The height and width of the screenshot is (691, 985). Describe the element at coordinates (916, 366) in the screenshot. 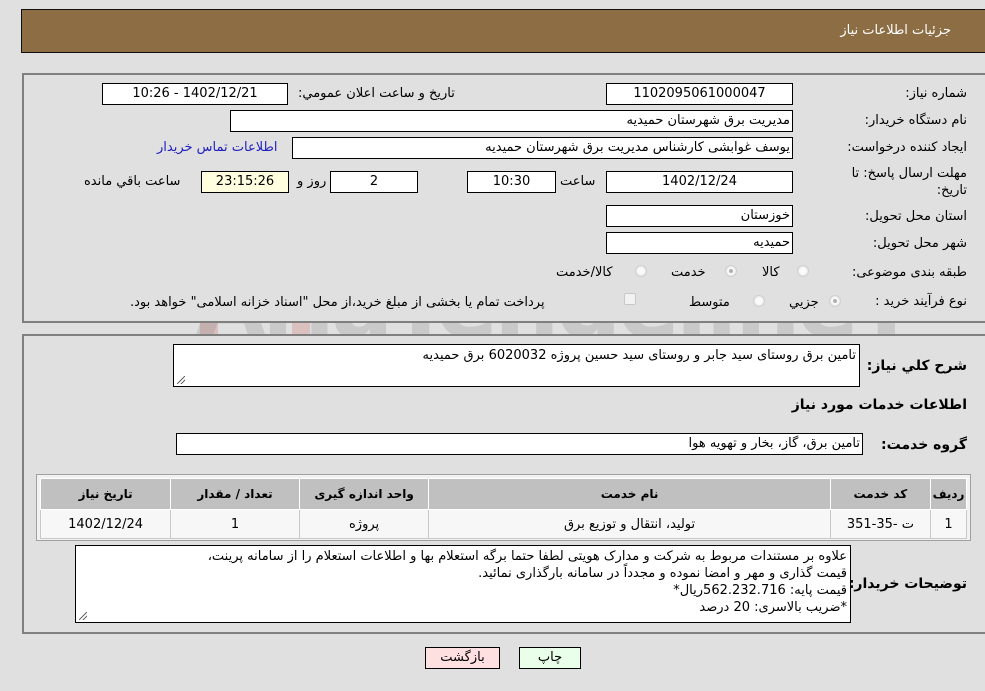

I see `summary-label: شرح کلي نياز:` at that location.